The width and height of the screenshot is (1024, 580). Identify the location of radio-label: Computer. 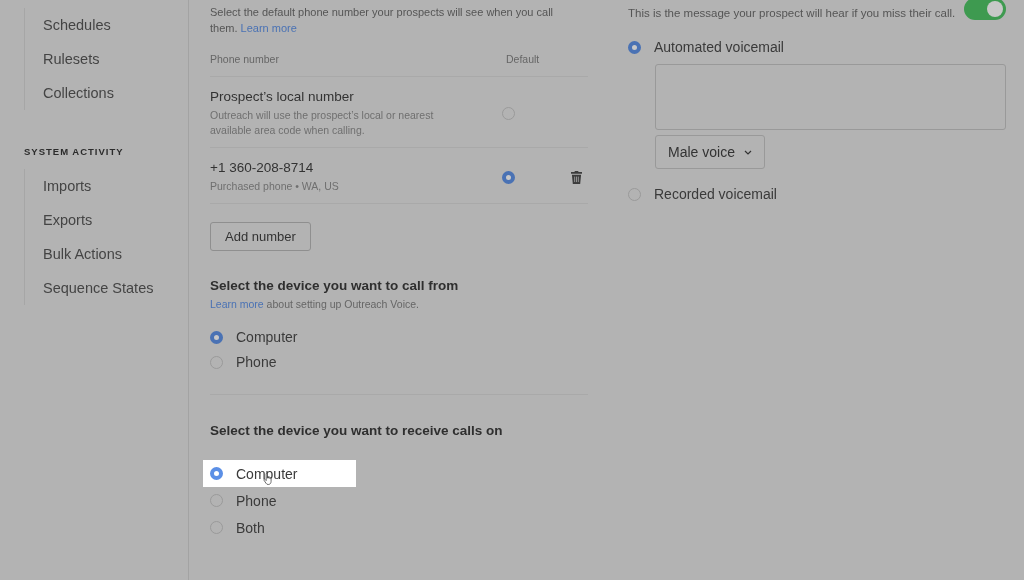
(267, 473).